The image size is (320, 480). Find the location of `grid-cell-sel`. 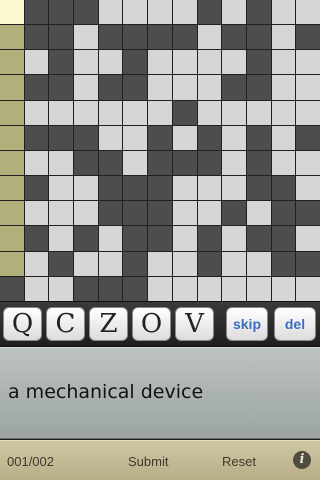

grid-cell-sel is located at coordinates (12, 12).